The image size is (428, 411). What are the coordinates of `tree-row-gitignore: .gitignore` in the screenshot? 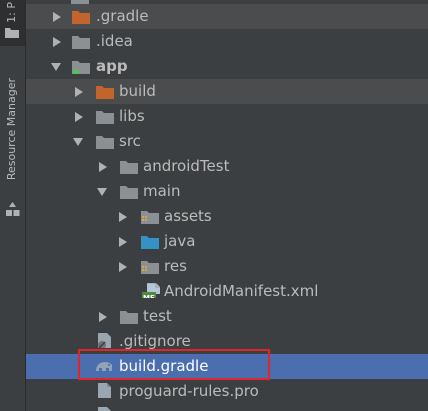 It's located at (227, 341).